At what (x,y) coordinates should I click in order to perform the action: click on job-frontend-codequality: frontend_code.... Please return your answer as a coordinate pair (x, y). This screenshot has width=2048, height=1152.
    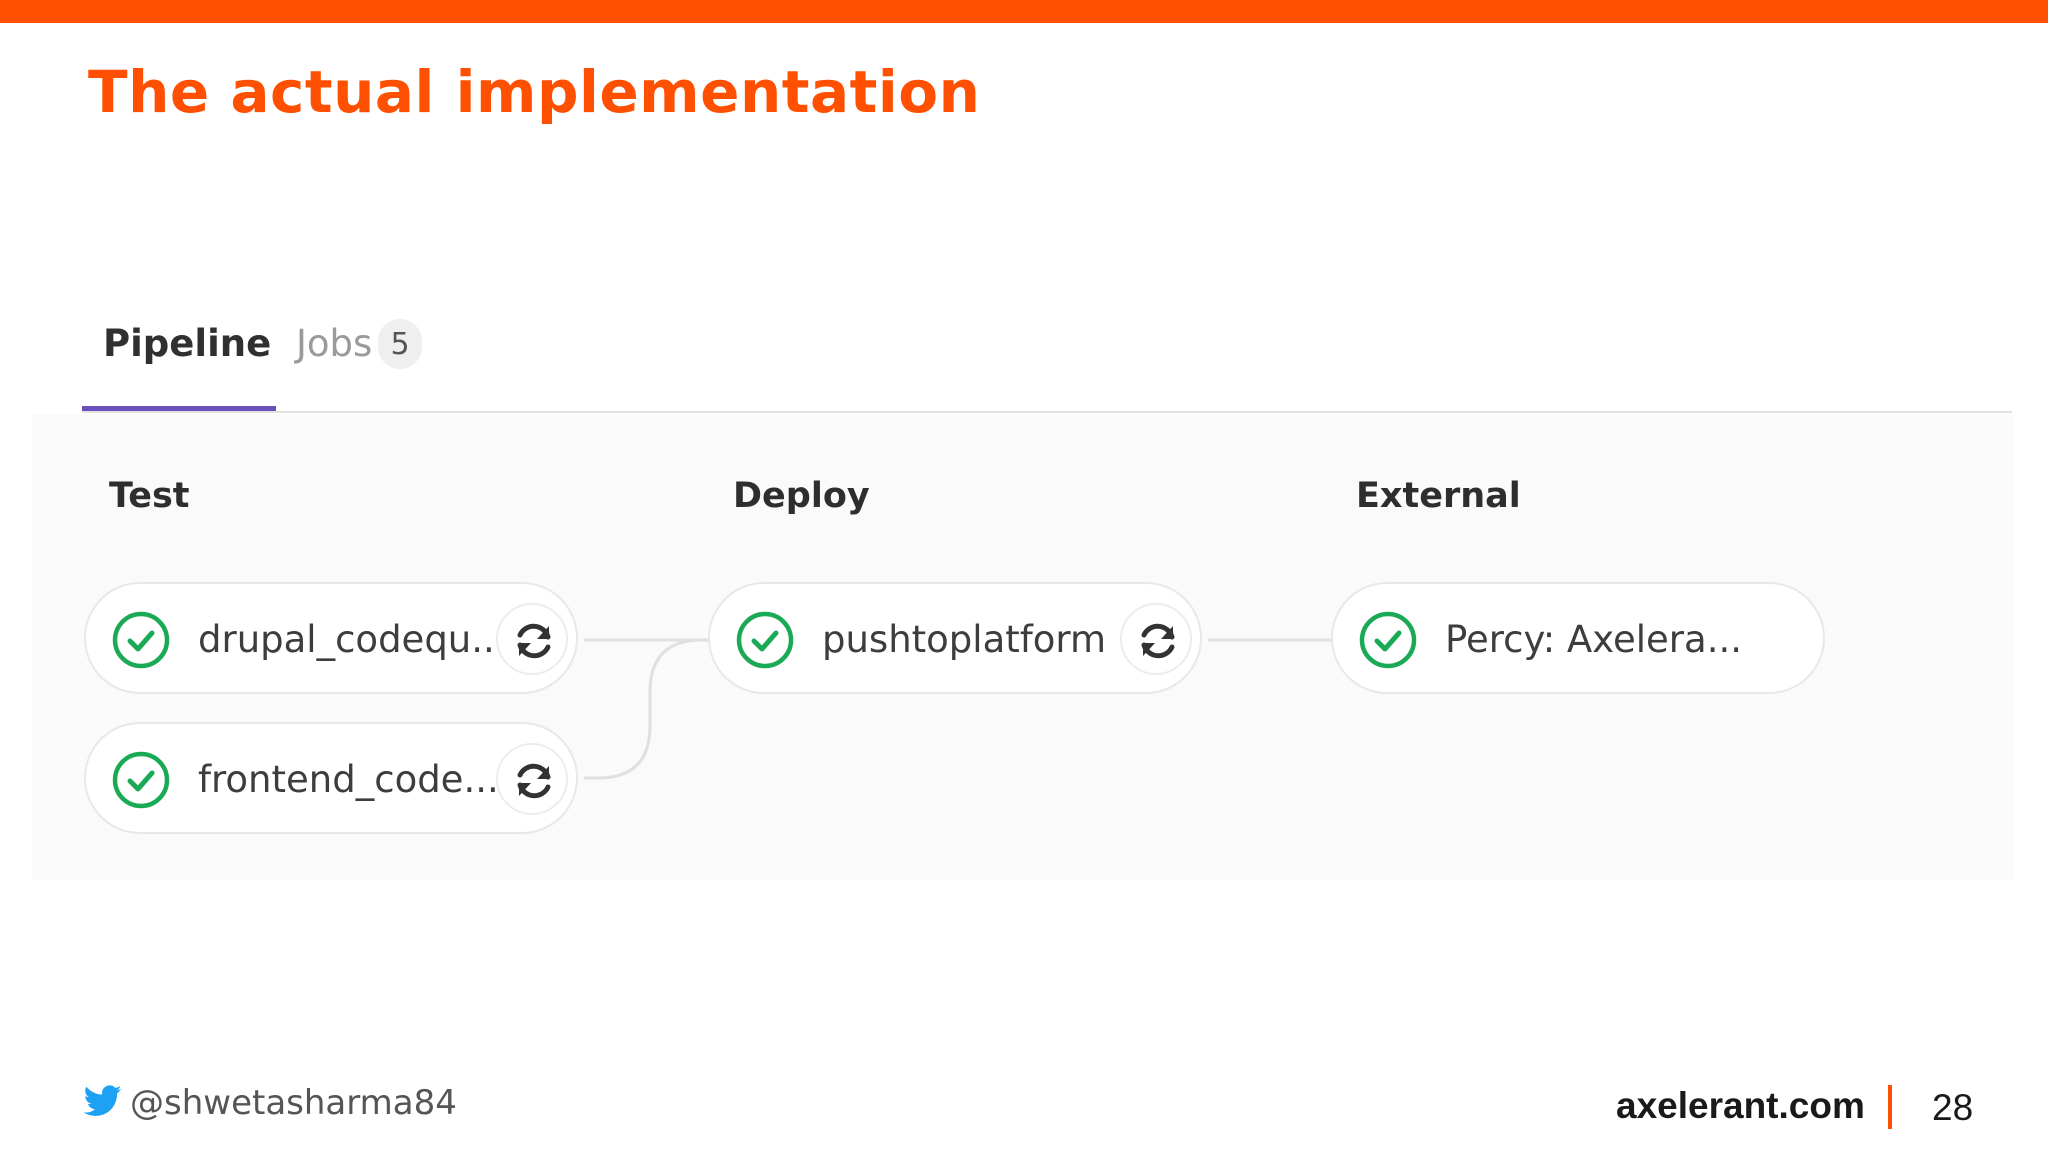
    Looking at the image, I should click on (331, 778).